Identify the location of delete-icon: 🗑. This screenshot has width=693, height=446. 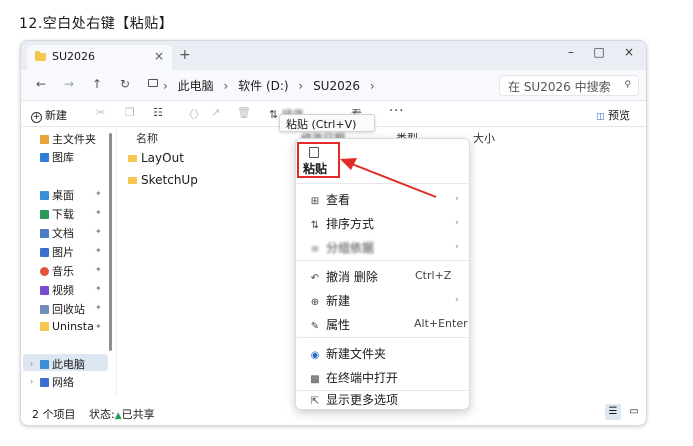
(244, 112).